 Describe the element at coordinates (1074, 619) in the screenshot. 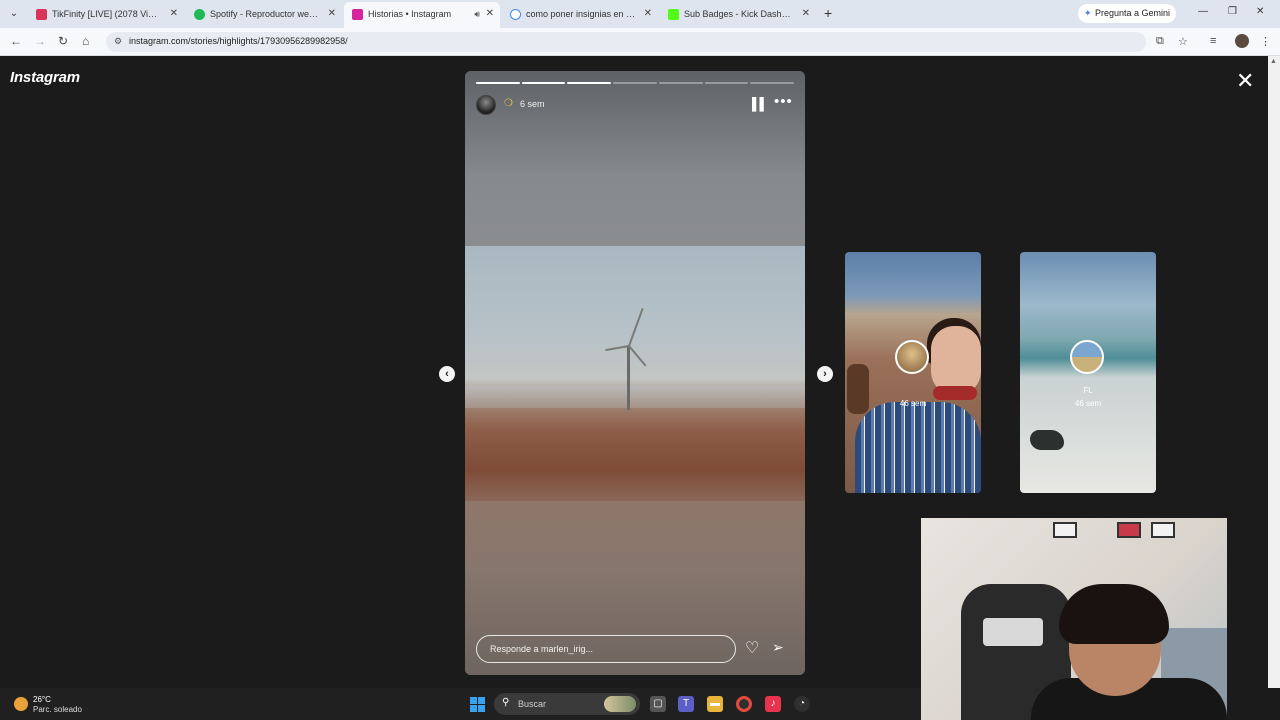

I see `webcam-overlay` at that location.